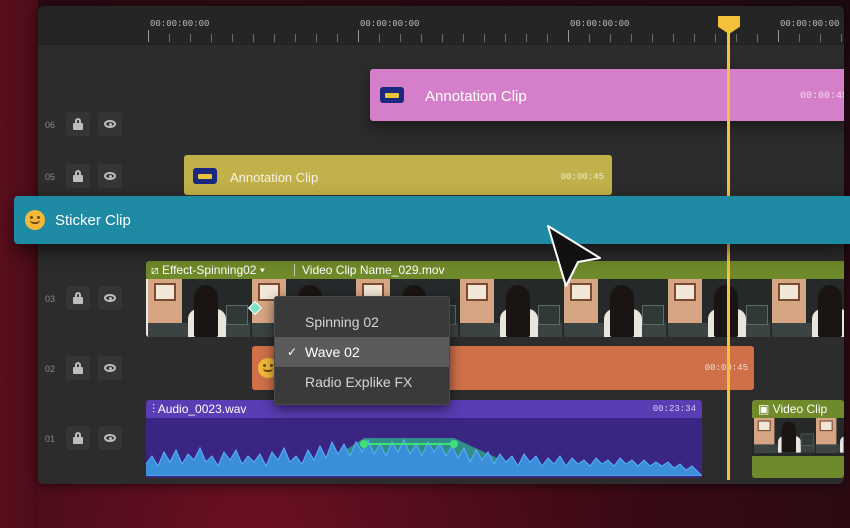 This screenshot has height=528, width=850. I want to click on sticker-clip-dragging: Sticker Clip, so click(432, 220).